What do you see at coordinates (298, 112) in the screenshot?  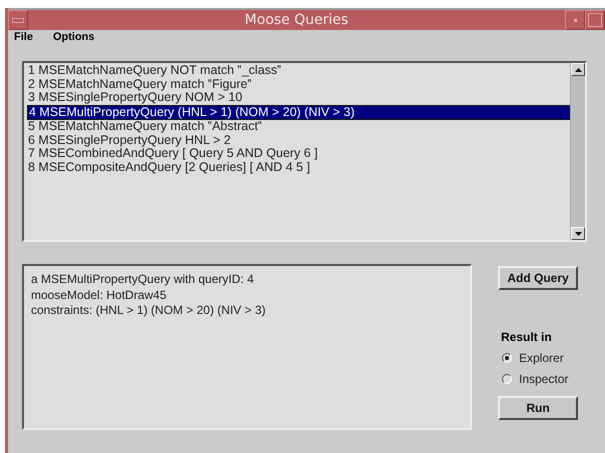 I see `query-list-item: 4 MSEMultiPropertyQuery (HNL > 1) (NOM > 20) (NIV > 3)` at bounding box center [298, 112].